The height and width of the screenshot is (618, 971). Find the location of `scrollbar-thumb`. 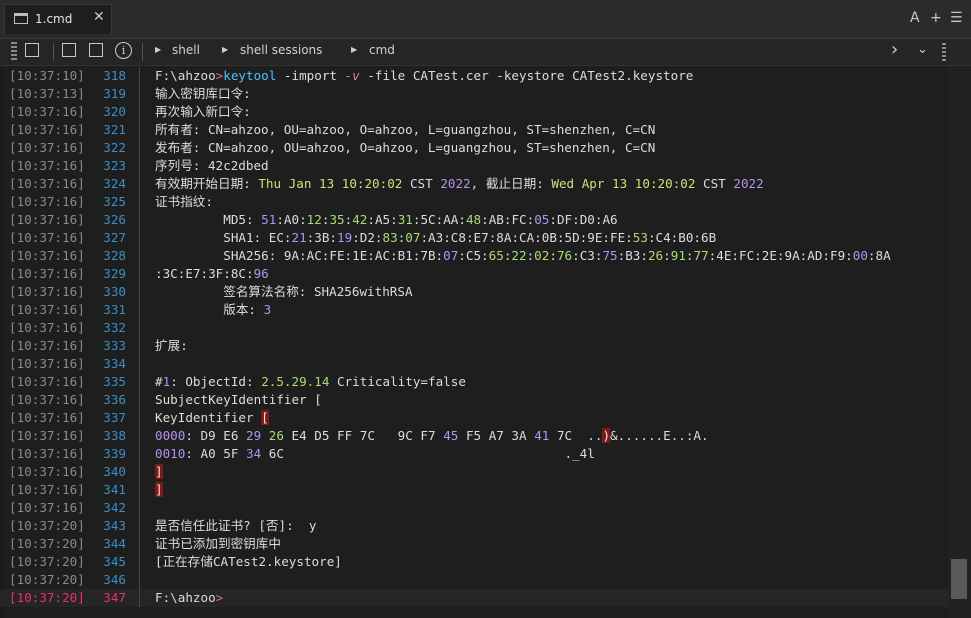

scrollbar-thumb is located at coordinates (959, 579).